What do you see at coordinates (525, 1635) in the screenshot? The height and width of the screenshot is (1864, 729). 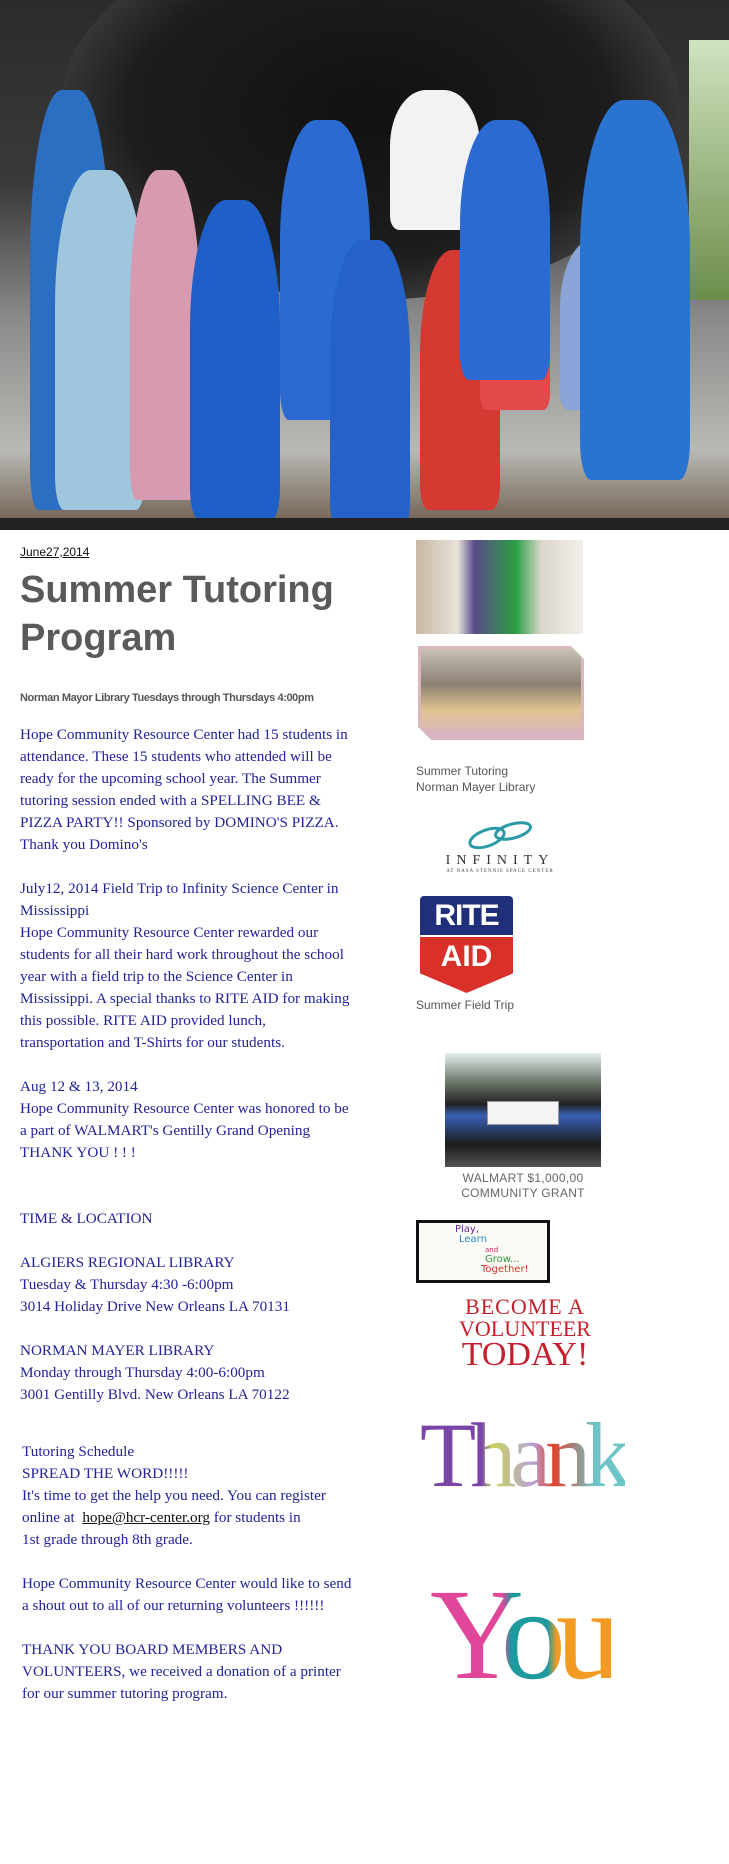 I see `you-text: You` at bounding box center [525, 1635].